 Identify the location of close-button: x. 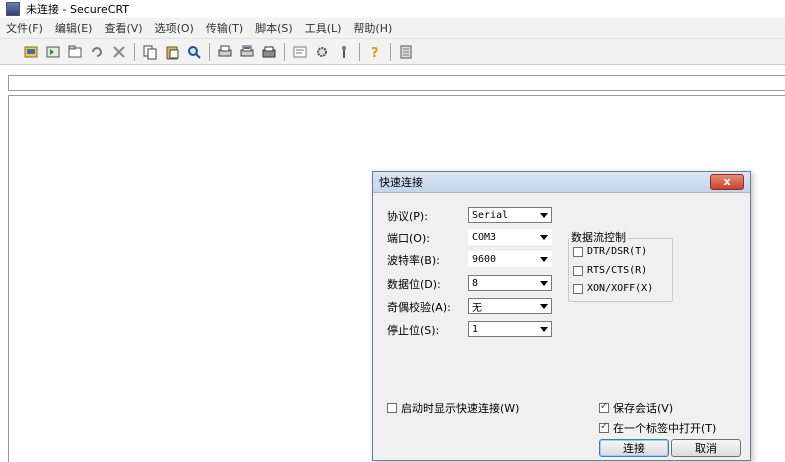
(727, 182).